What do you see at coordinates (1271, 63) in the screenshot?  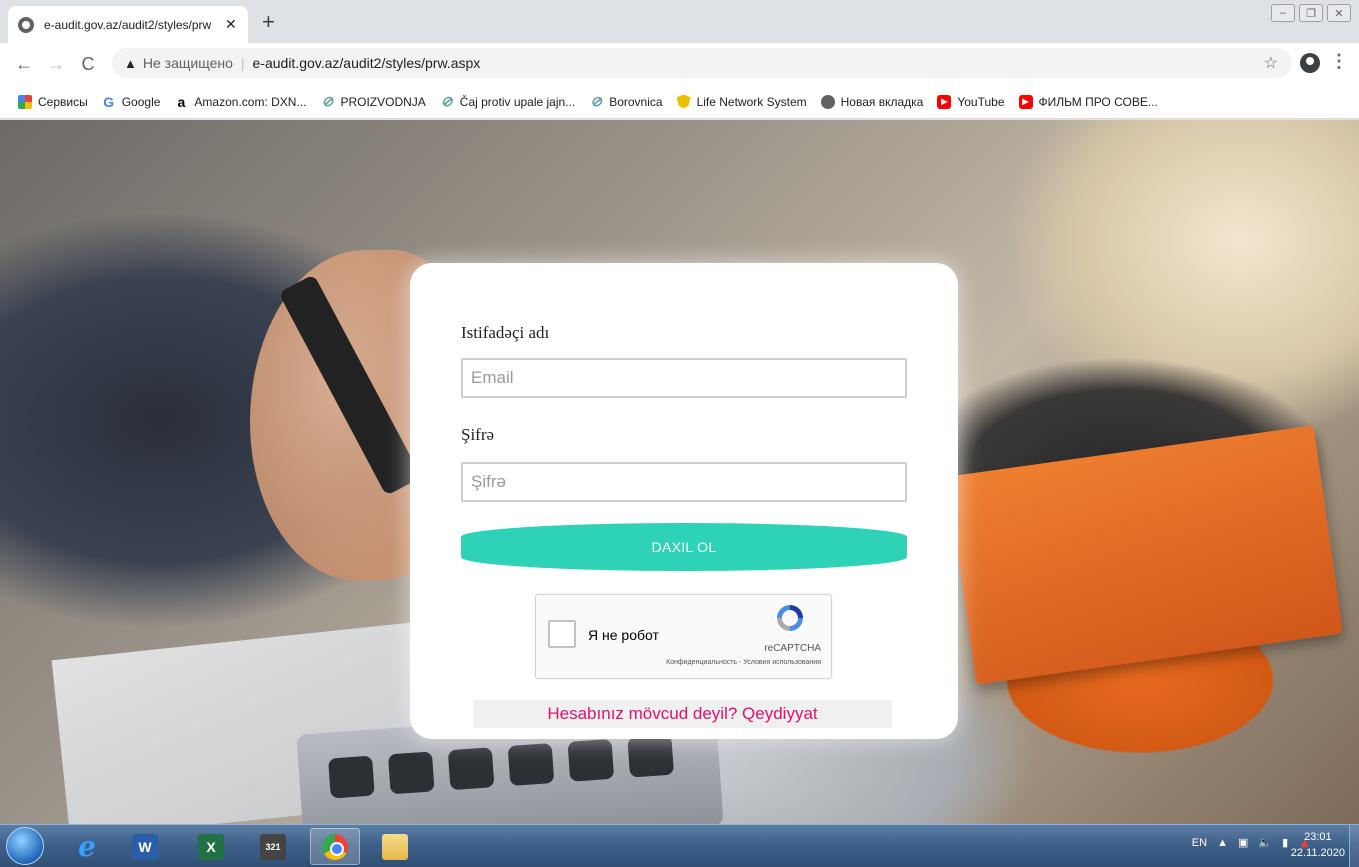 I see `bookmark-star-icon: ☆` at bounding box center [1271, 63].